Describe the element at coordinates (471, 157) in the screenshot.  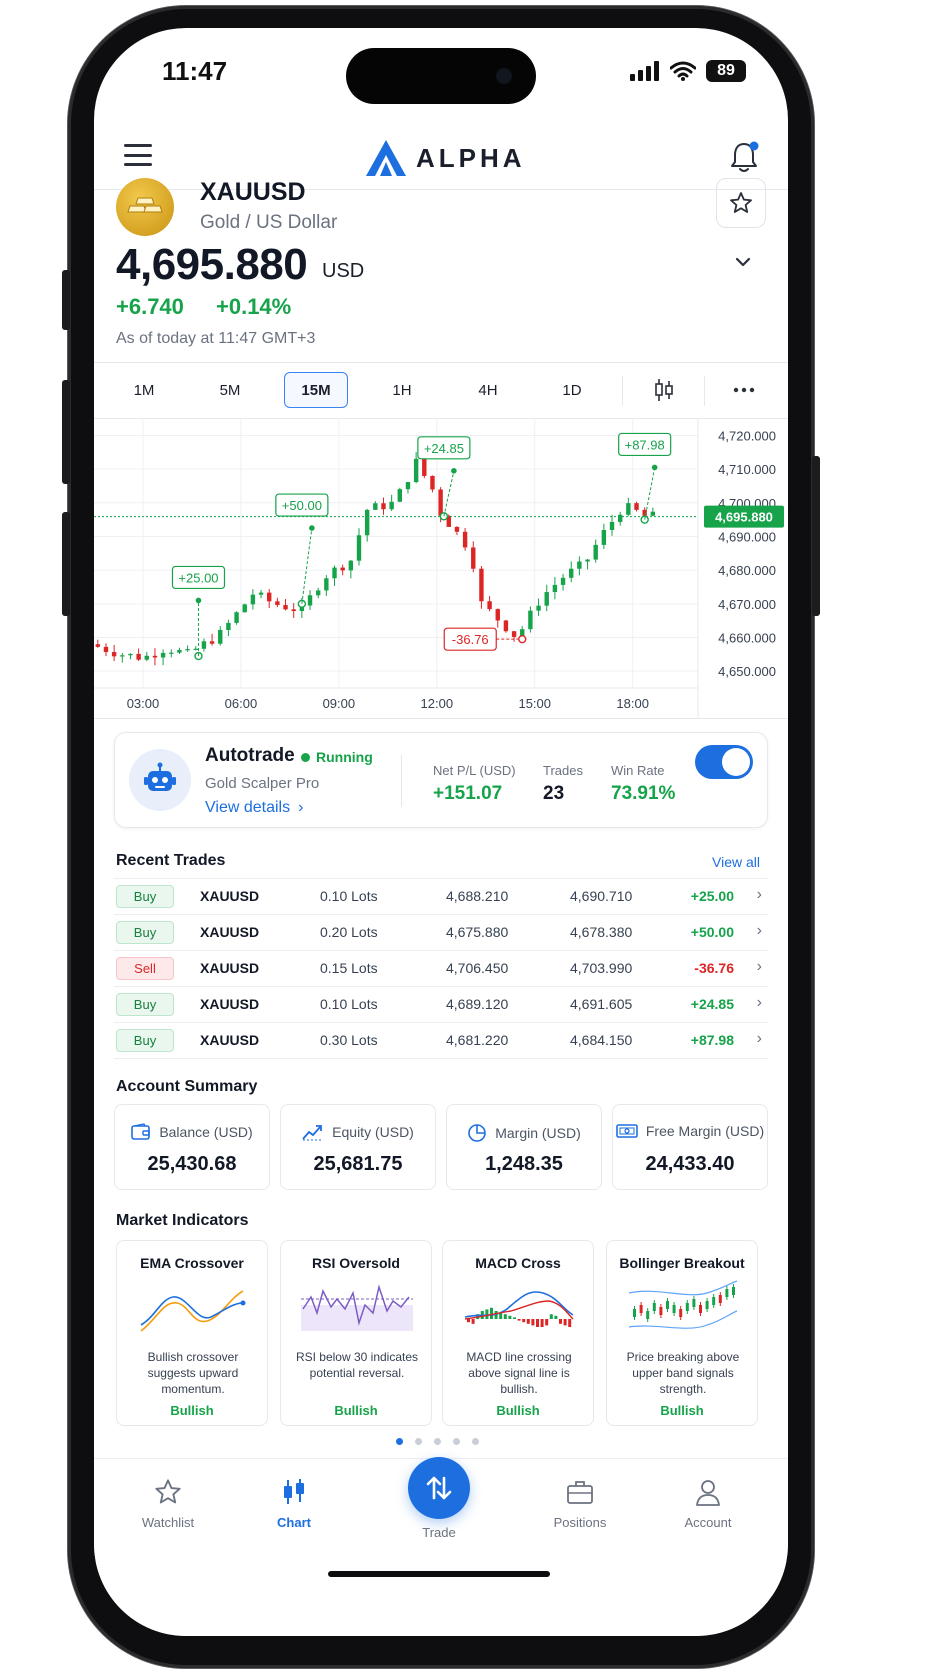
I see `brand-name: ALPHA` at that location.